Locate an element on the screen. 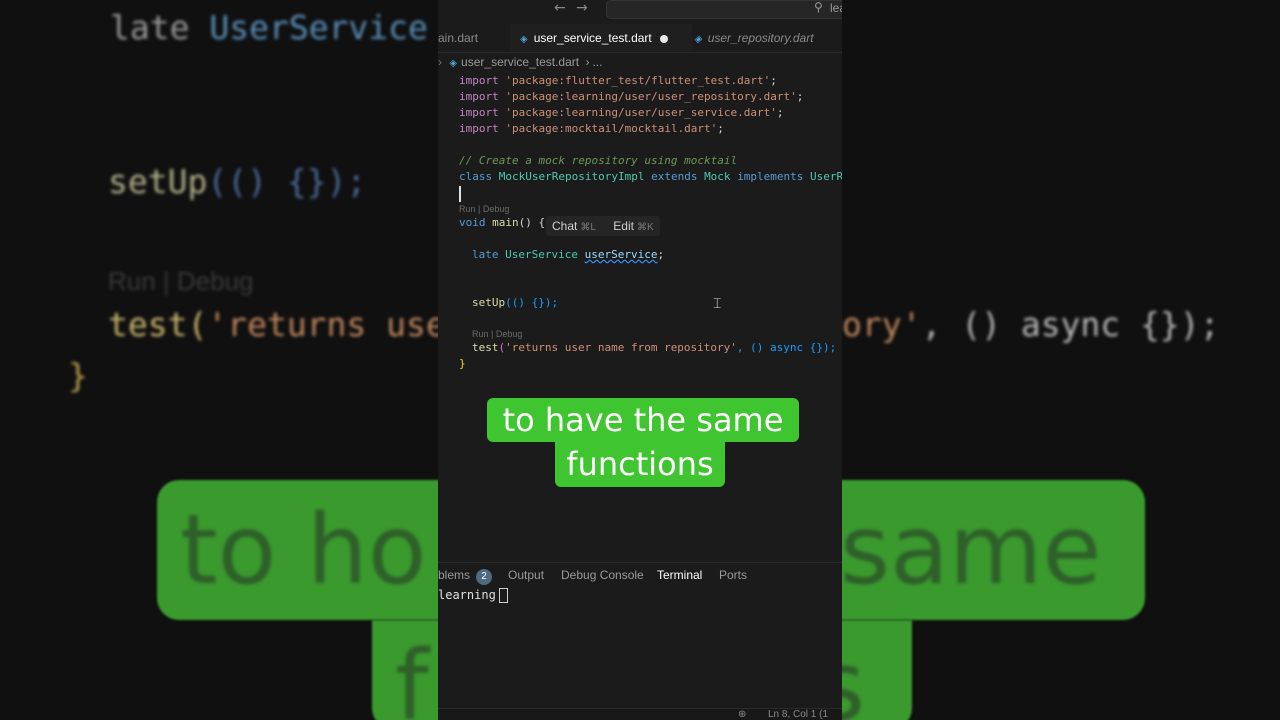 This screenshot has height=720, width=1280. code-line: late UserService userService; is located at coordinates (568, 254).